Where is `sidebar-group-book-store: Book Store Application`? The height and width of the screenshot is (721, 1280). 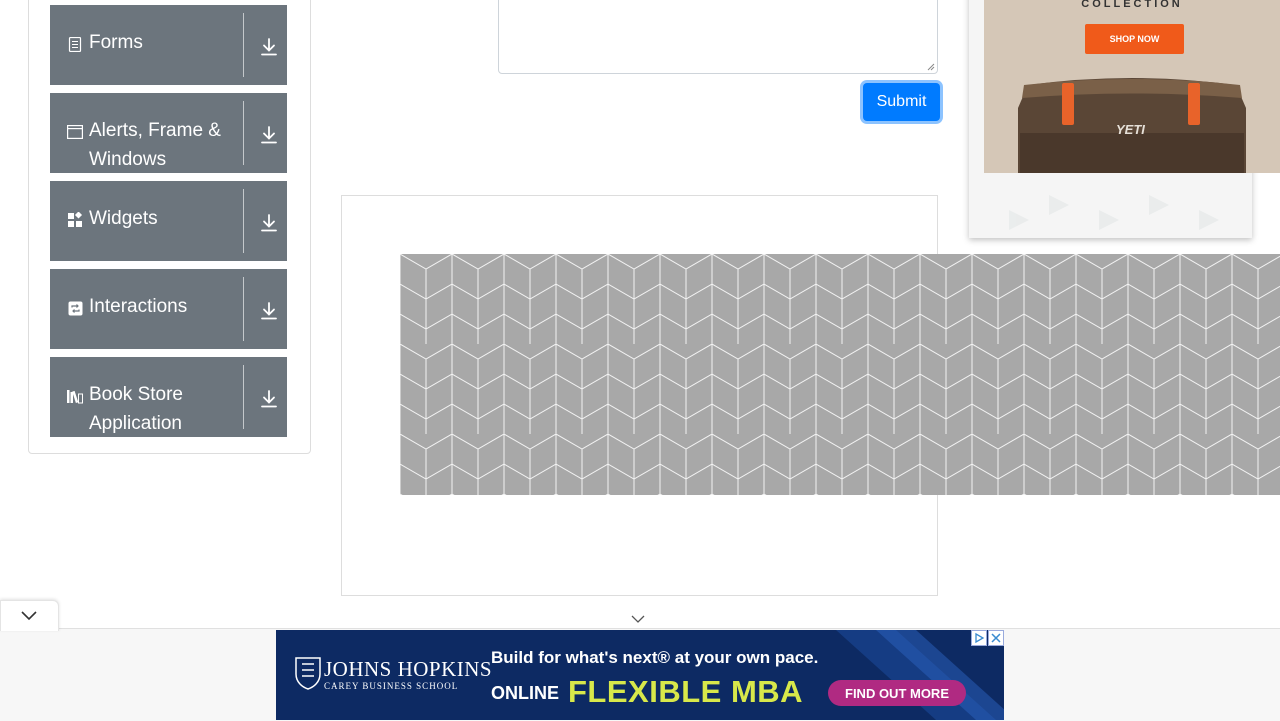
sidebar-group-book-store: Book Store Application is located at coordinates (168, 397).